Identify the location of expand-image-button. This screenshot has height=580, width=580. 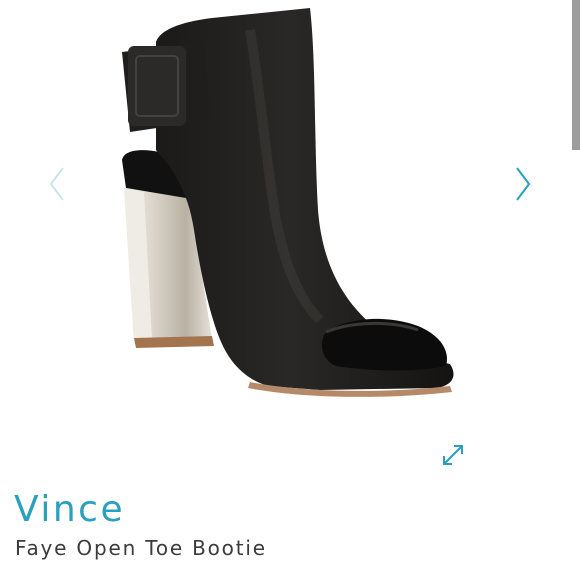
(453, 455).